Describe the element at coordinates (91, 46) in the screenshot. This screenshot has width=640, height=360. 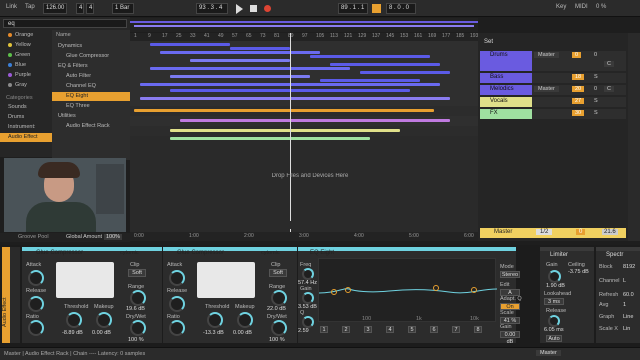
I see `browser-item: Dynamics` at that location.